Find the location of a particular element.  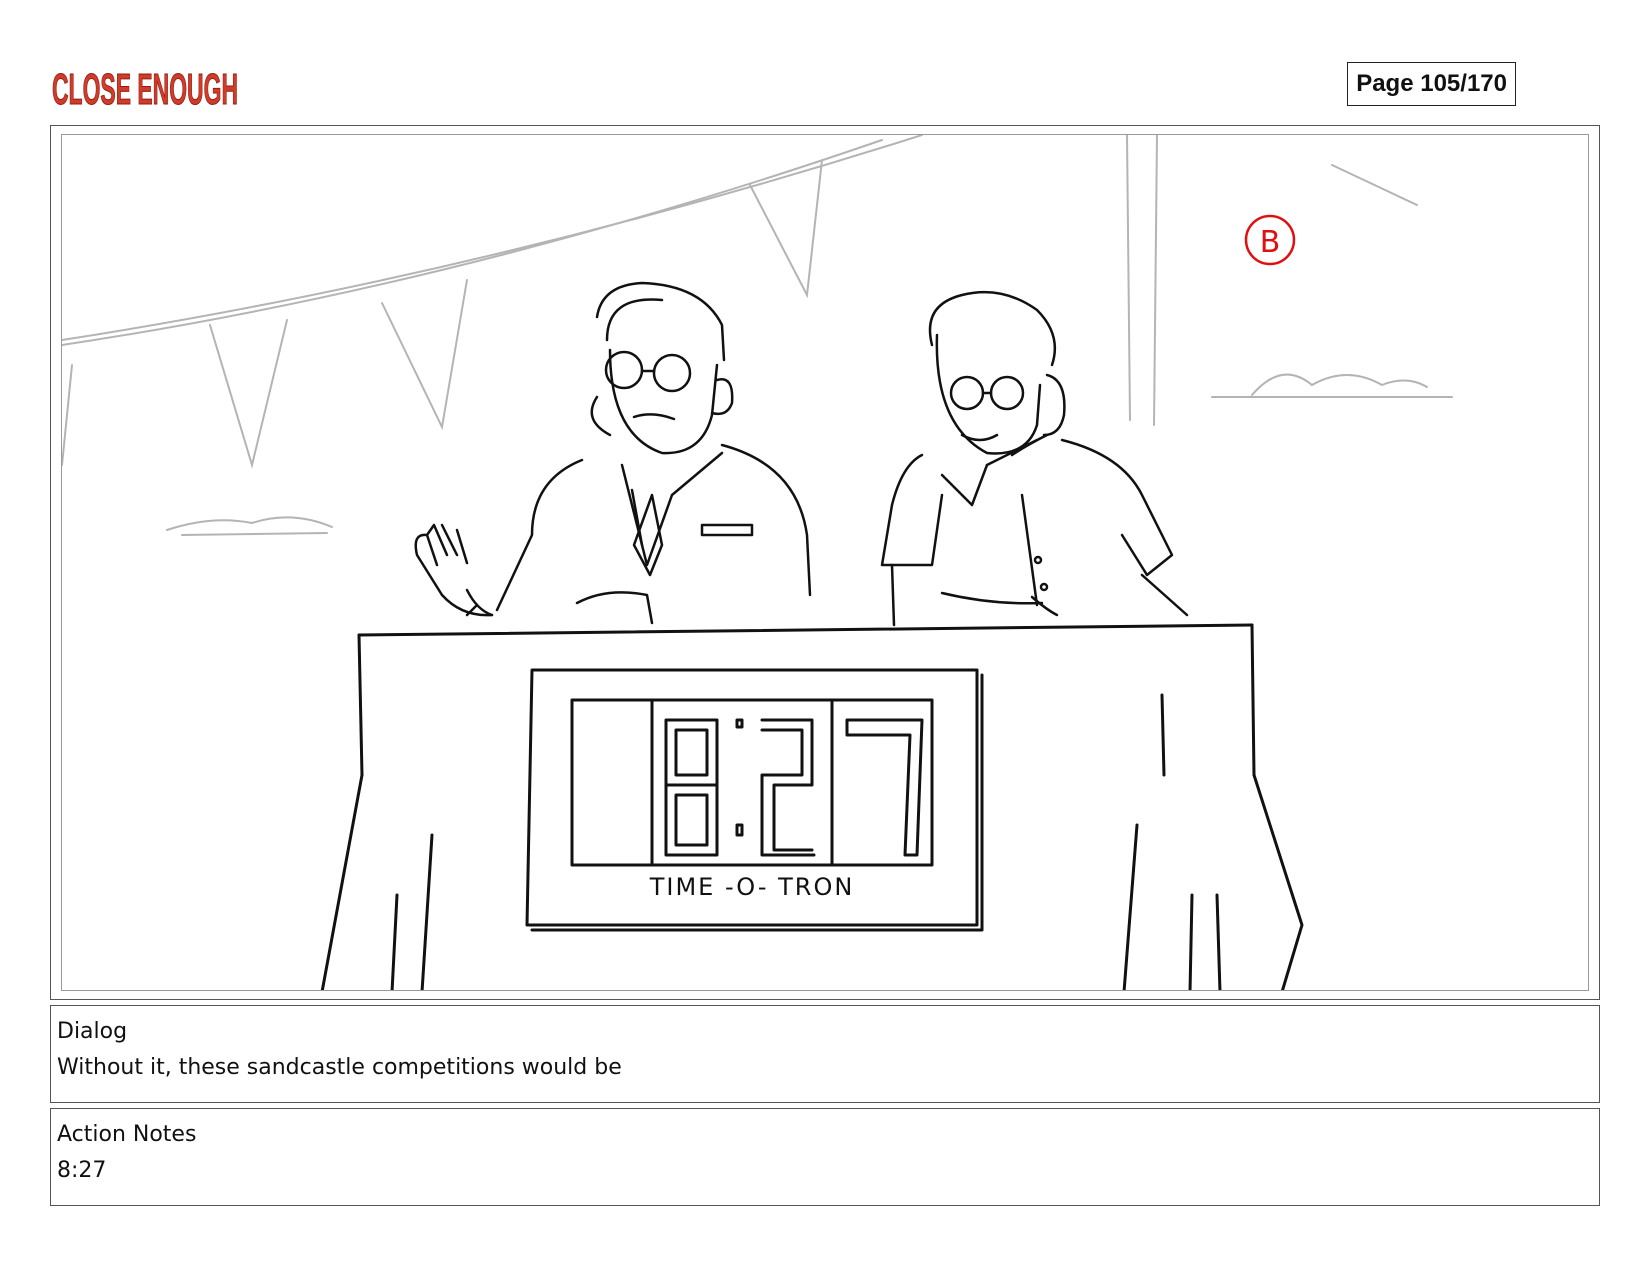

show-logo: CLOSE ENOUGH is located at coordinates (145, 86).